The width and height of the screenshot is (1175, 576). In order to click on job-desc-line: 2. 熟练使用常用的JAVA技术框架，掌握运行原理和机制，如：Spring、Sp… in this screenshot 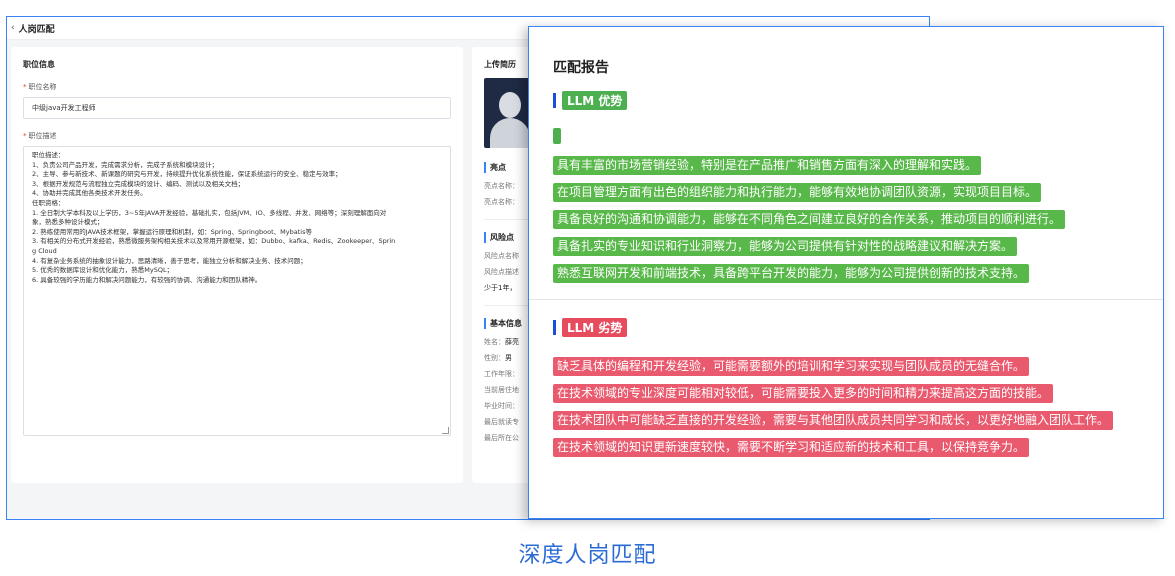, I will do `click(172, 231)`.